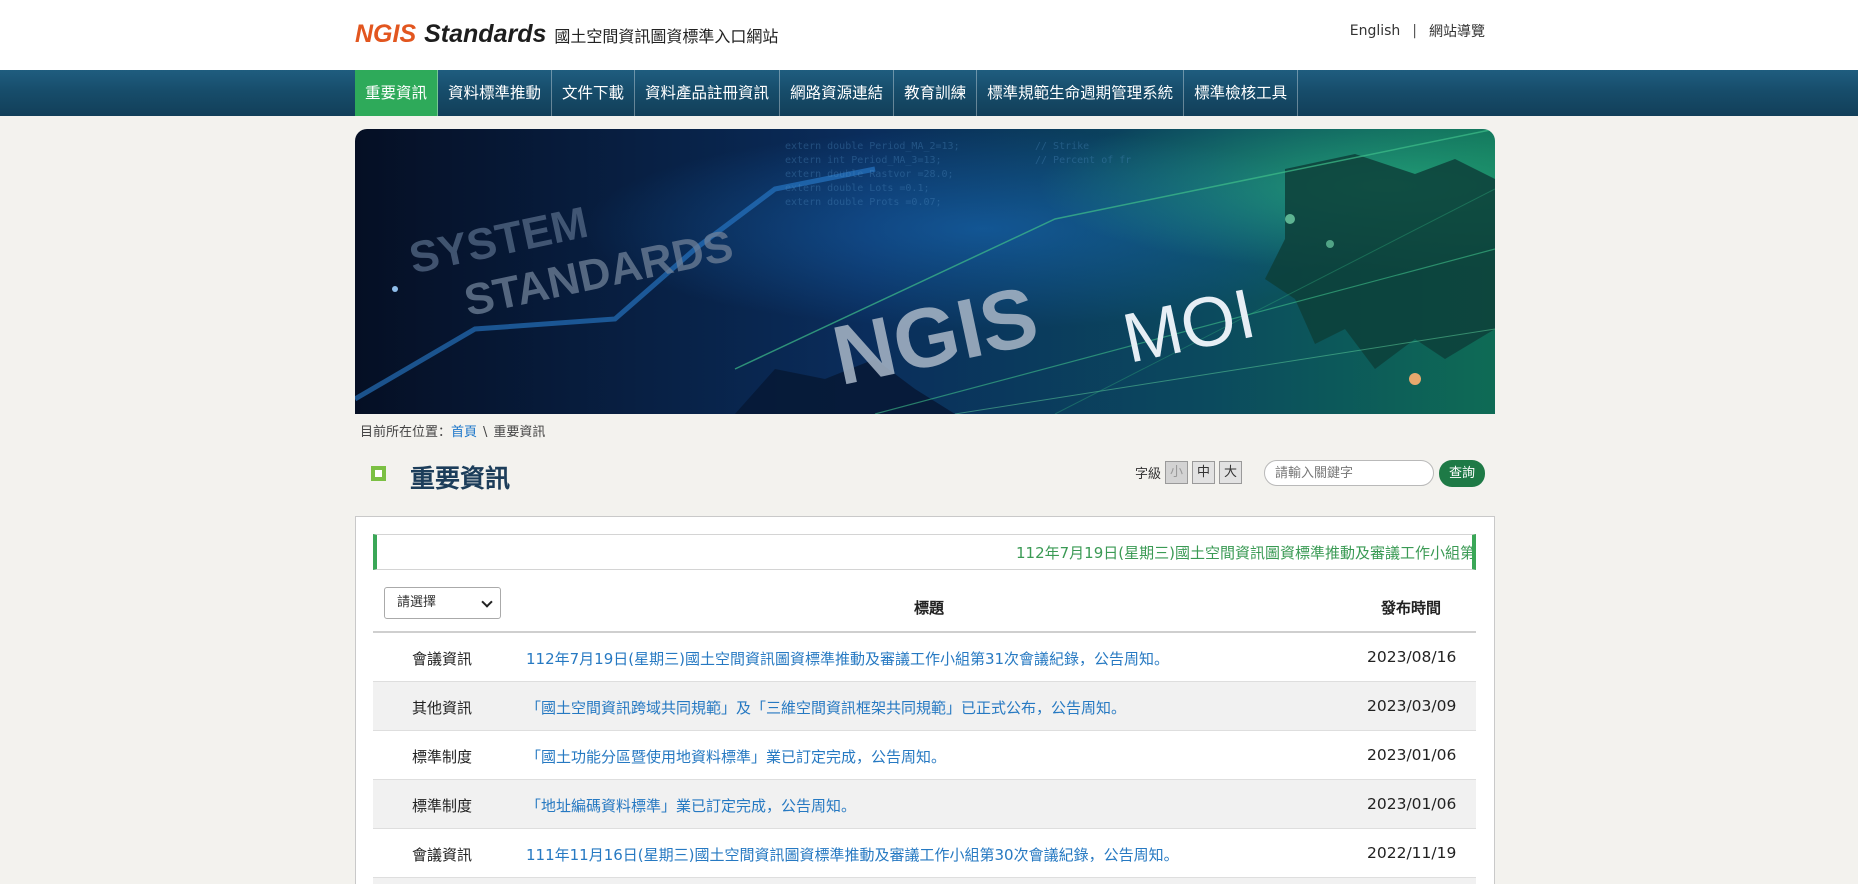 This screenshot has width=1858, height=884. I want to click on nav-item-lifecycle-system: 標準規範生命週期管理系統, so click(1081, 93).